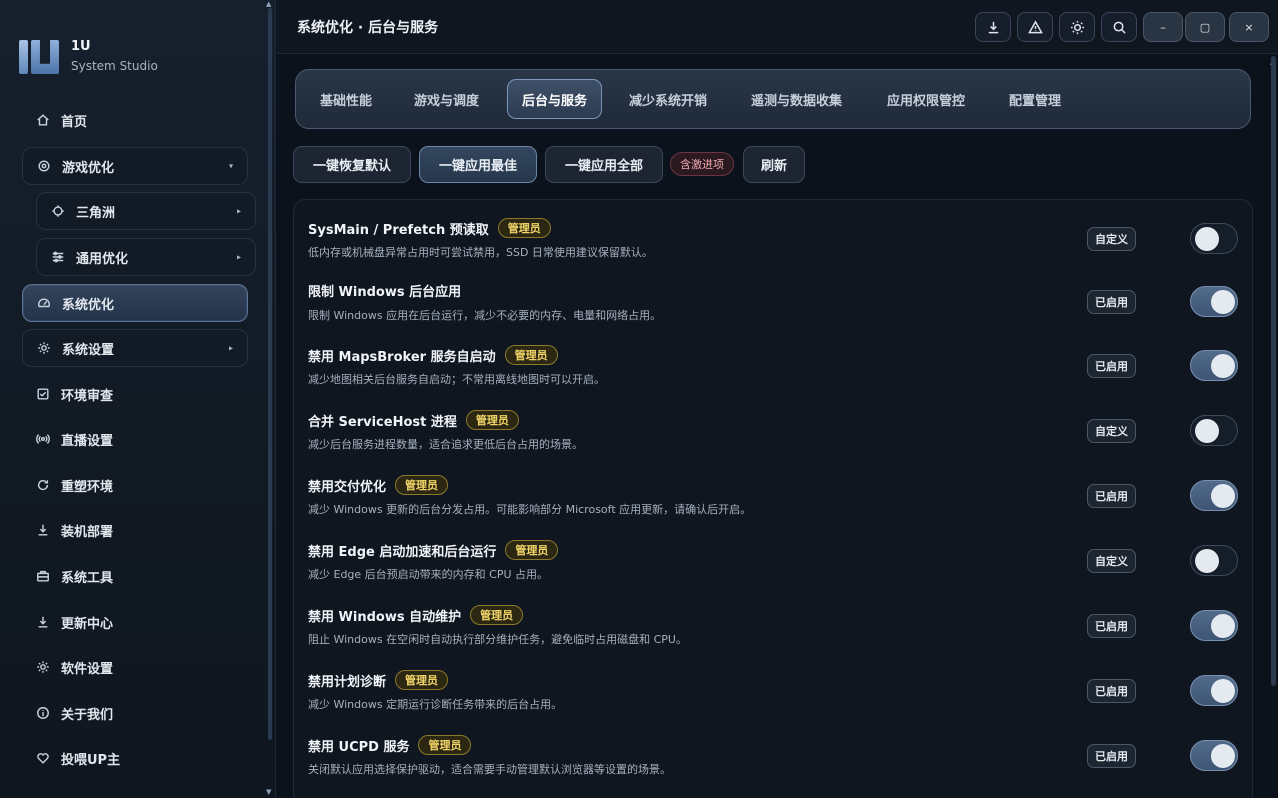  What do you see at coordinates (43, 394) in the screenshot?
I see `checkbox-icon` at bounding box center [43, 394].